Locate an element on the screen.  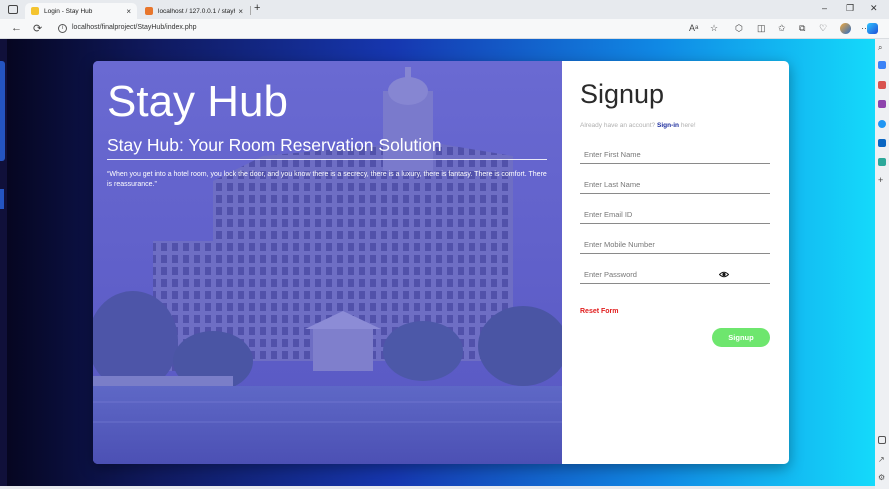
sidebar-settings-icon: ⚙ is located at coordinates (882, 477).